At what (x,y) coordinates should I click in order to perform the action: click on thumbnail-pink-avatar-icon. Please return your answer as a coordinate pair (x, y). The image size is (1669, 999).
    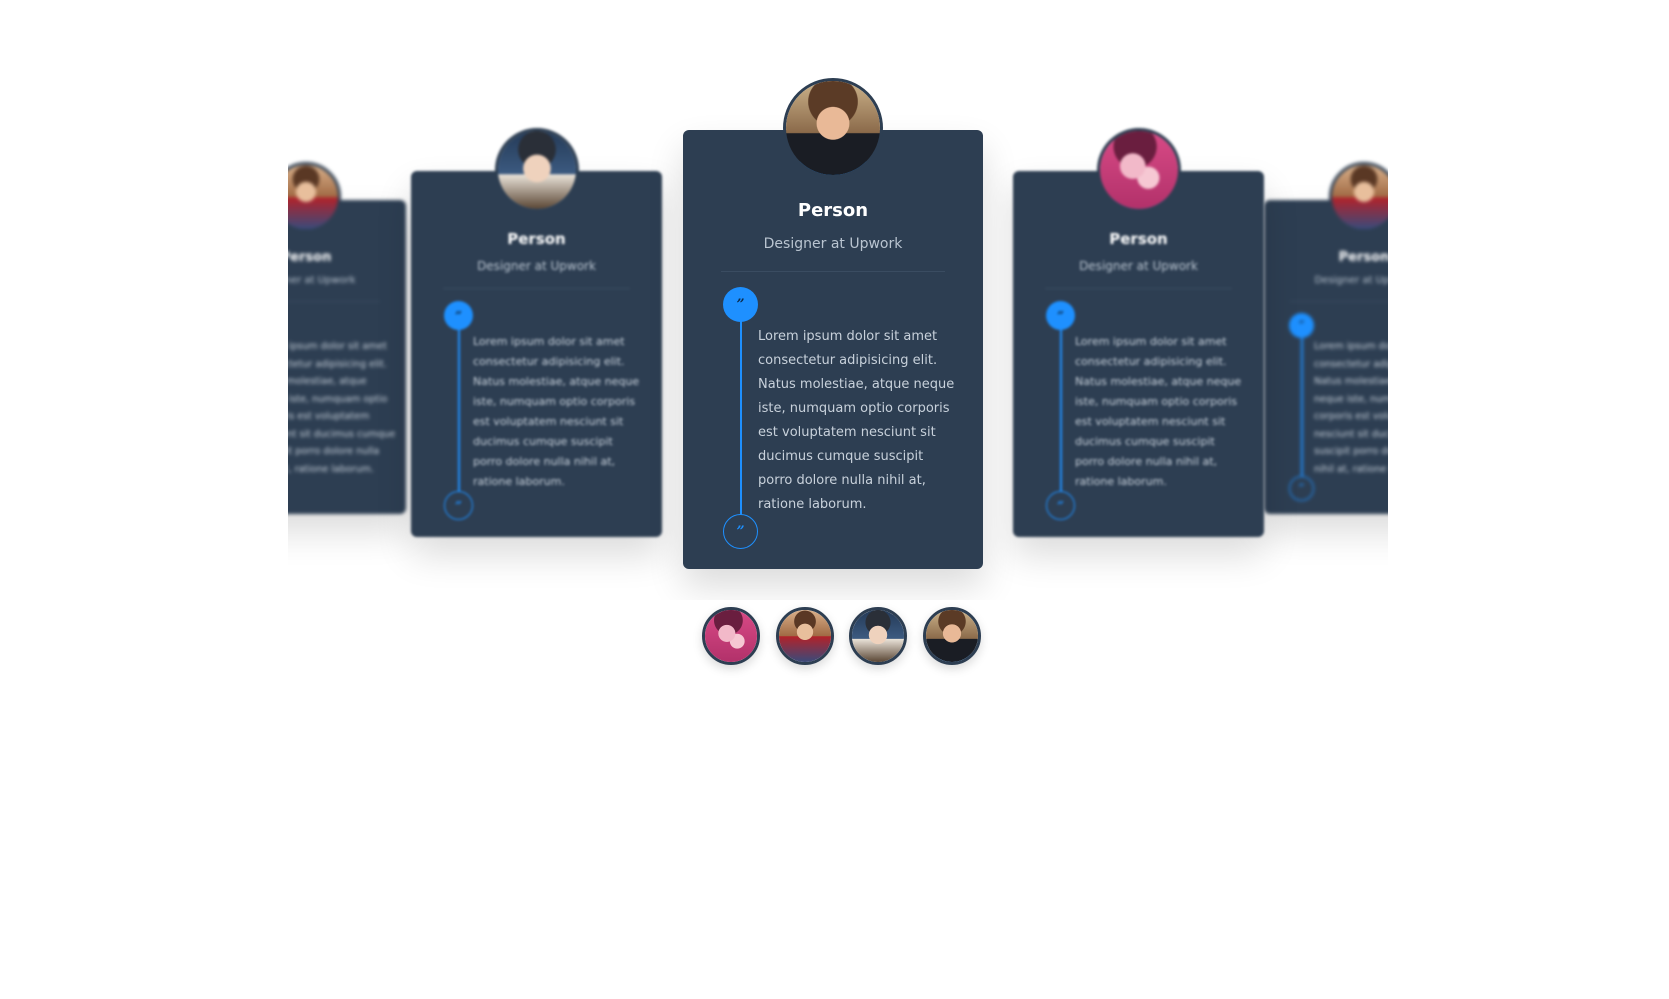
    Looking at the image, I should click on (731, 636).